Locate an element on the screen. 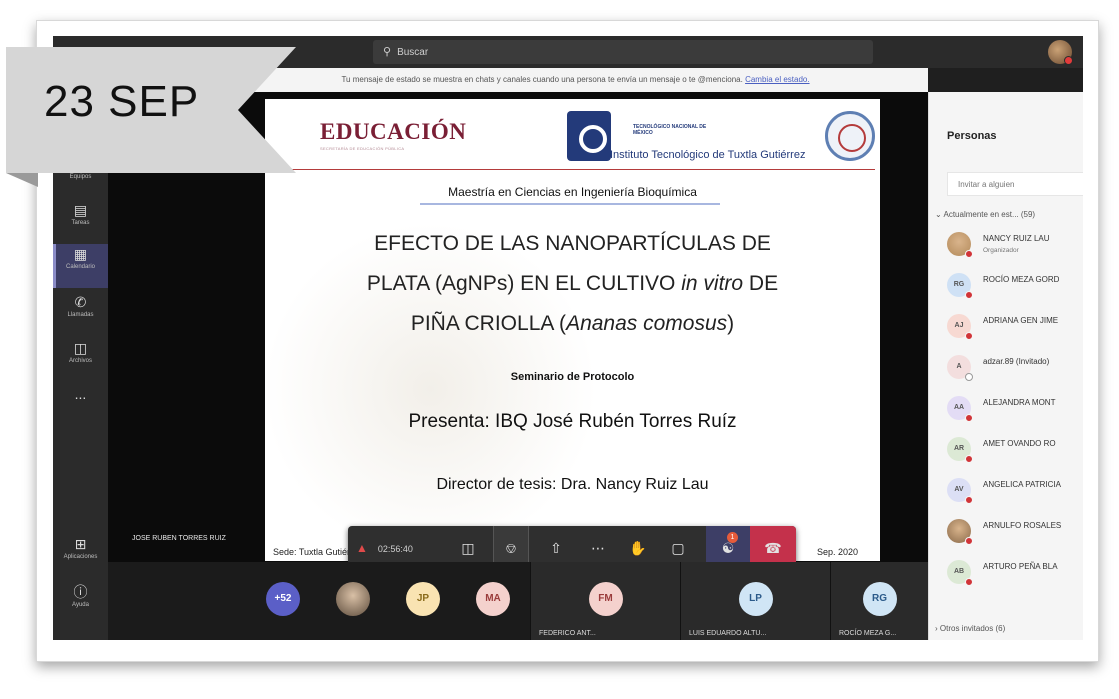 The image size is (1119, 699). rail-item-files: ◫ Archivos is located at coordinates (80, 360).